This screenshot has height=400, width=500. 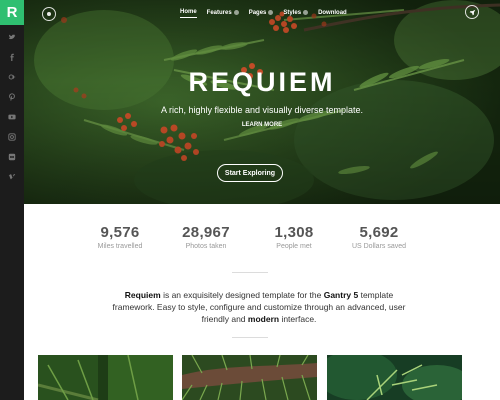 I want to click on nav-item-features: Features, so click(x=223, y=13).